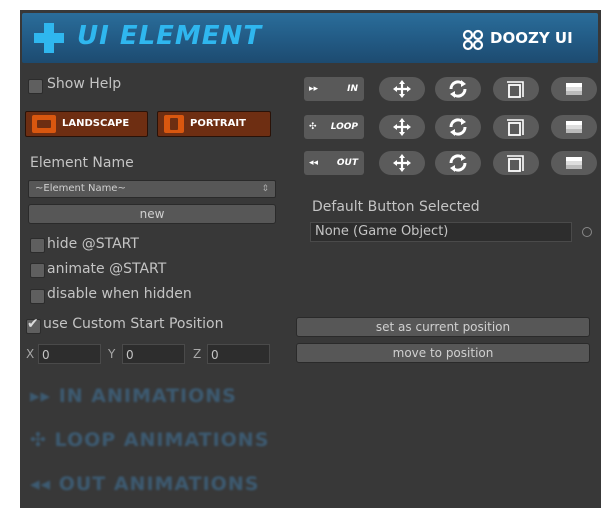  Describe the element at coordinates (334, 163) in the screenshot. I see `out-row-label: ◂◂ OUT` at that location.